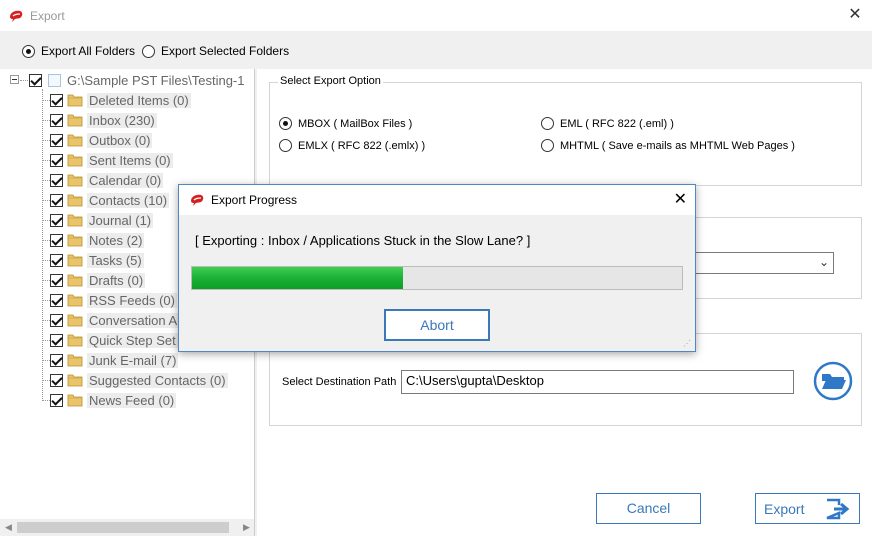  Describe the element at coordinates (123, 527) in the screenshot. I see `scrollbar-thumb` at that location.